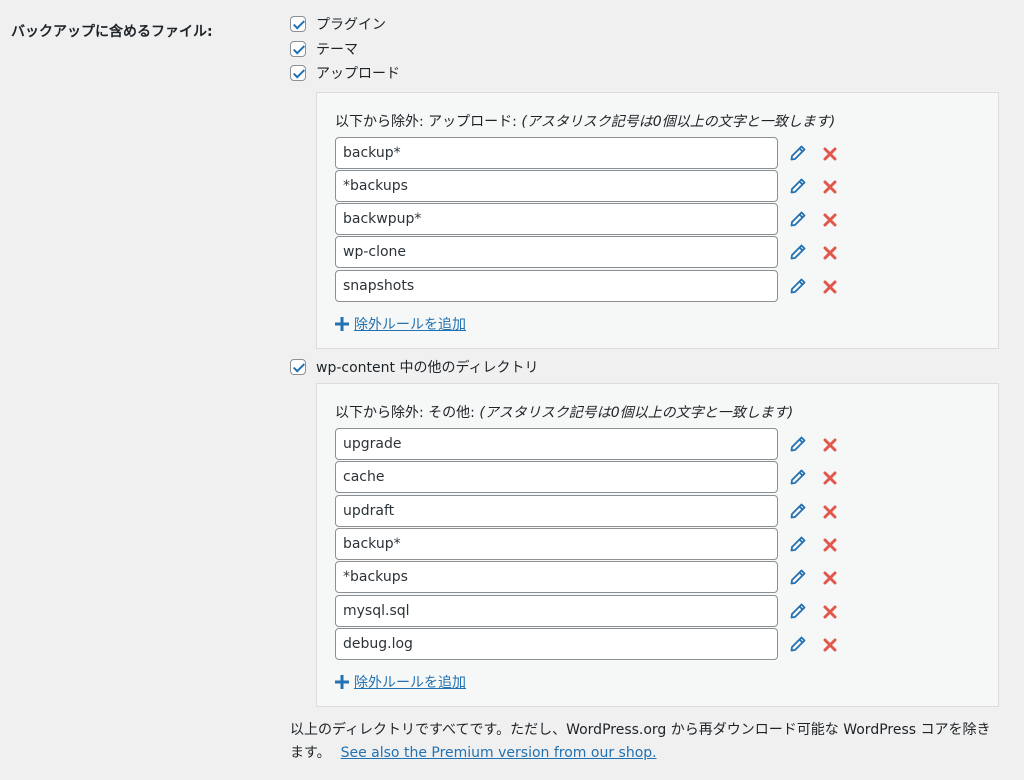  What do you see at coordinates (556, 610) in the screenshot?
I see `exclude-rule-input: mysql.sql` at bounding box center [556, 610].